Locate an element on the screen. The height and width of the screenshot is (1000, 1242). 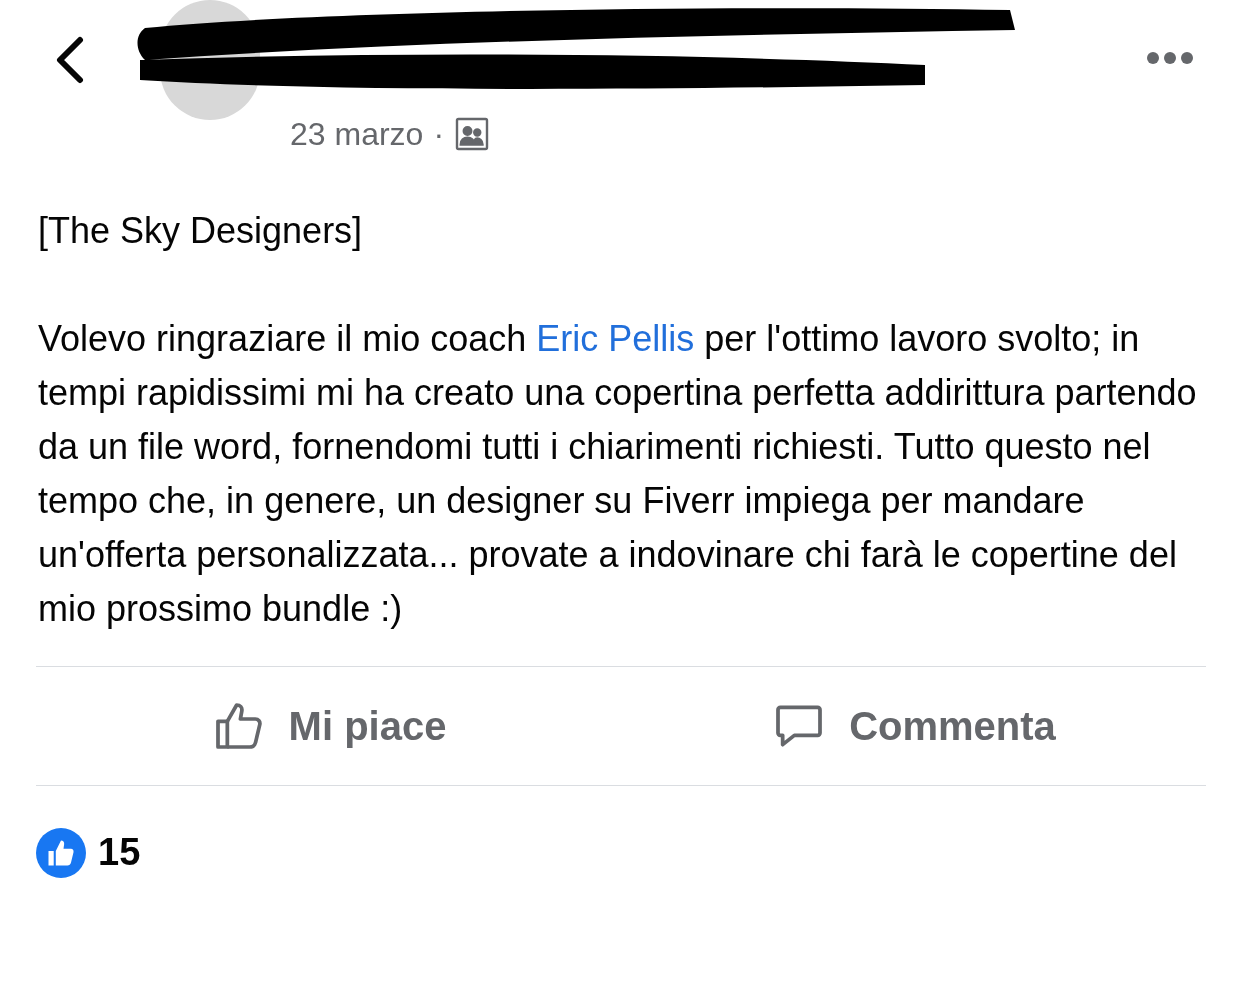
post-date: 23 marzo is located at coordinates (357, 134).